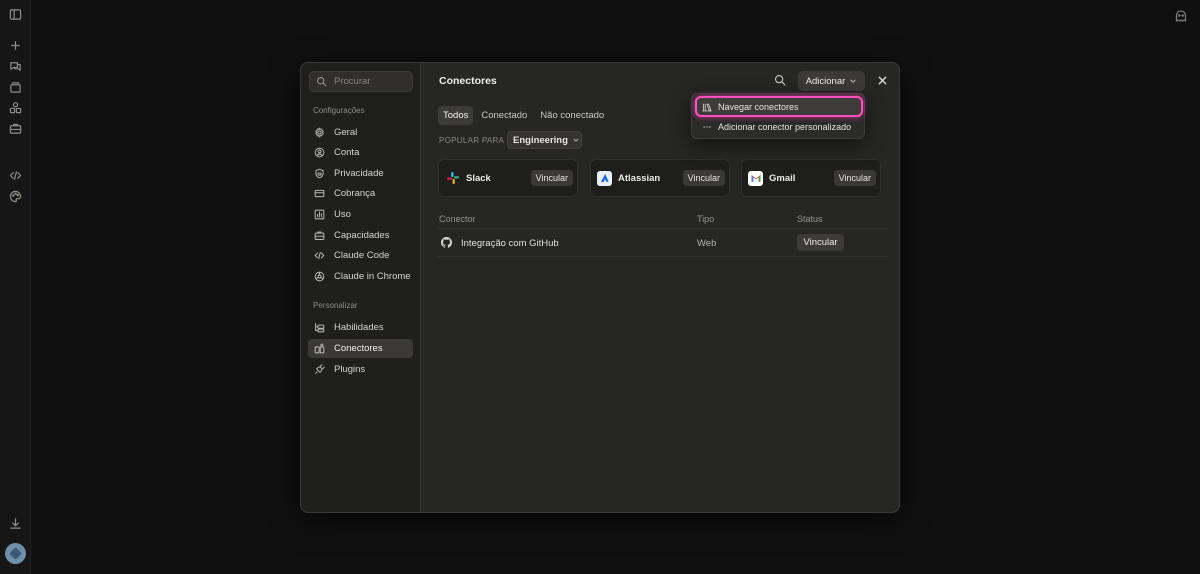  I want to click on menu-item-adicionar-conector-personalizado: Adicionar conector personalizado, so click(779, 126).